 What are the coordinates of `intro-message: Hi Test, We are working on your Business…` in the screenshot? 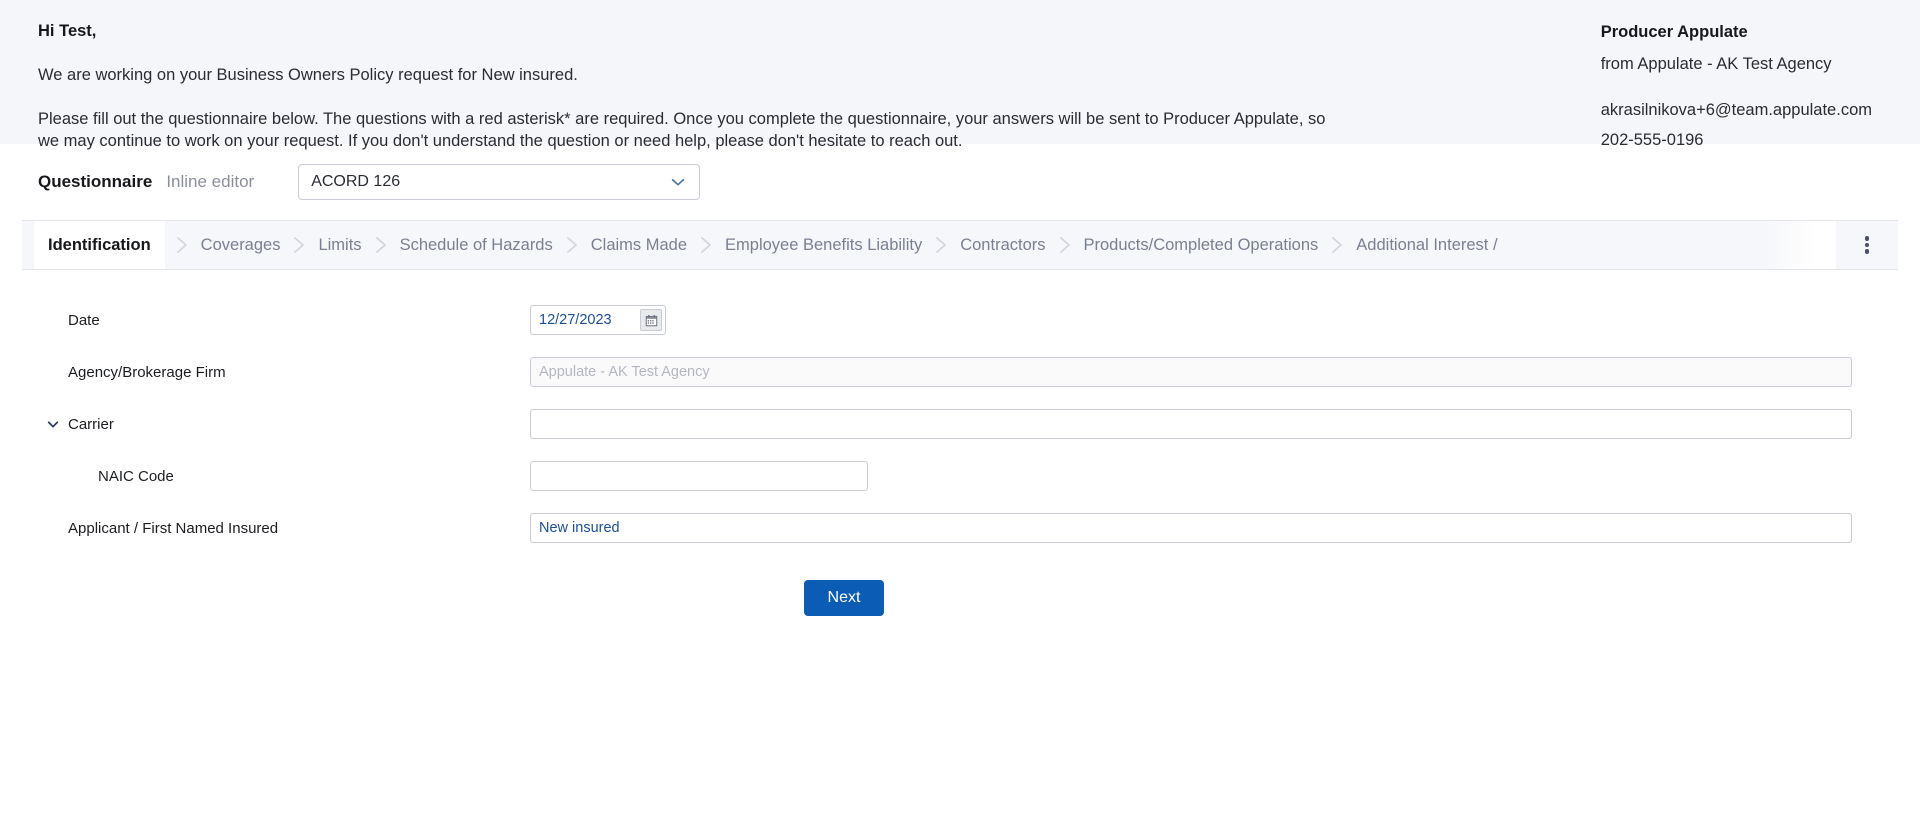 It's located at (683, 87).